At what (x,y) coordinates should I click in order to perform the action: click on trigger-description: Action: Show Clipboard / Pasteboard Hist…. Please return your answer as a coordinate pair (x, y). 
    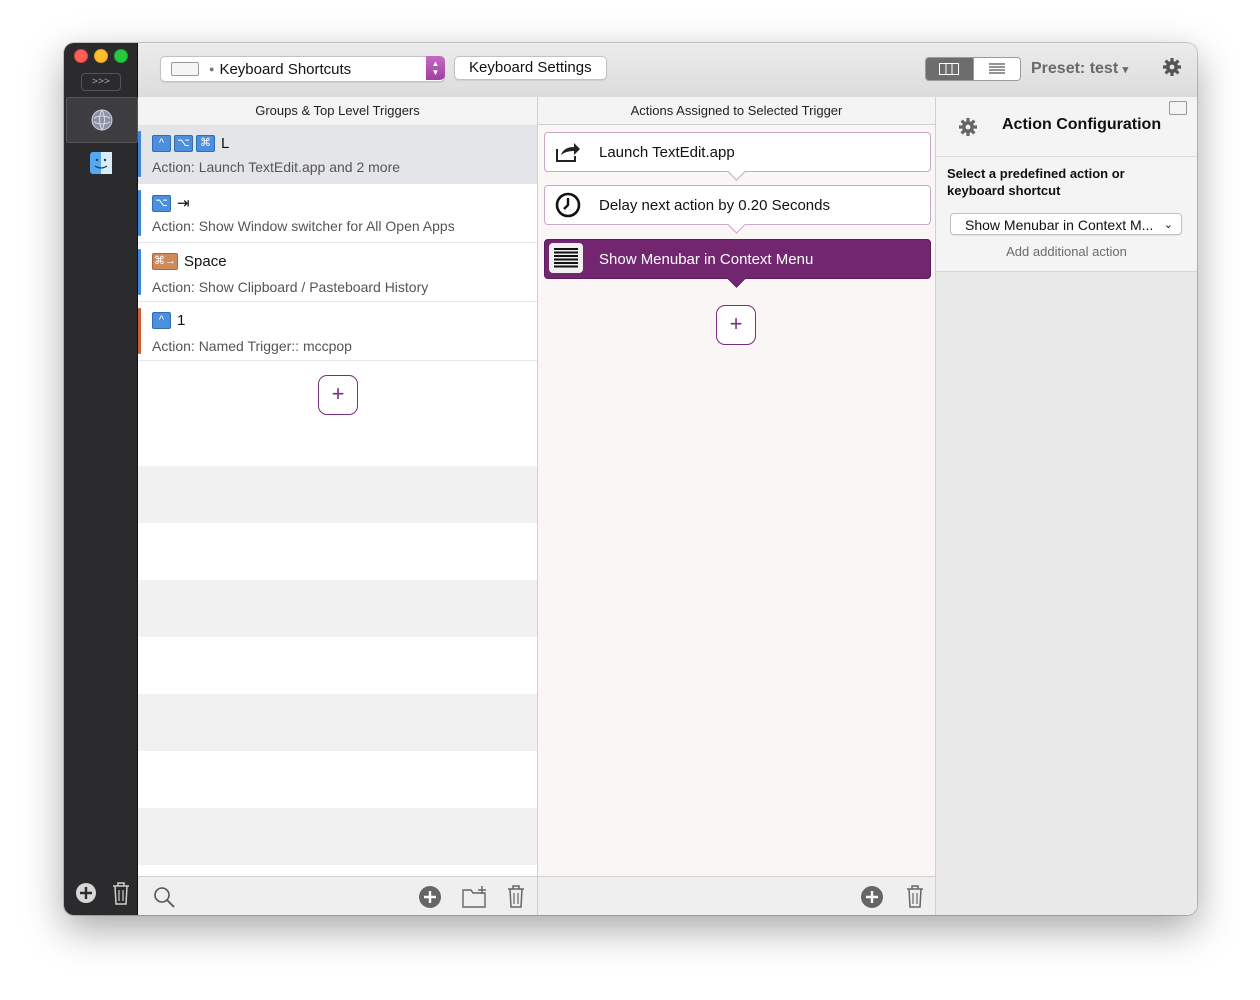
    Looking at the image, I should click on (290, 287).